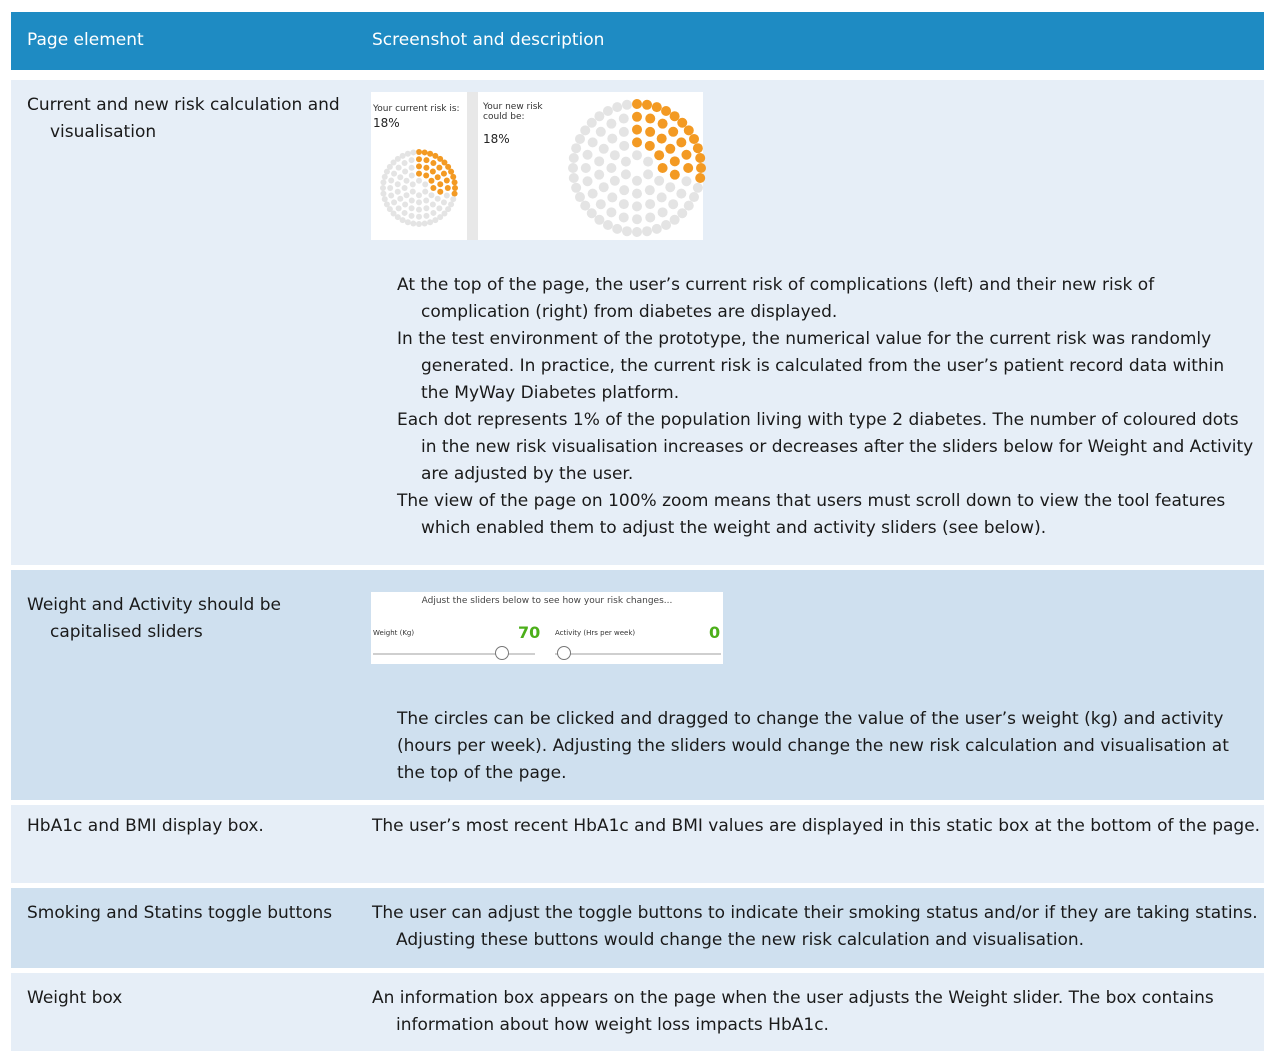 Image resolution: width=1264 pixels, height=1051 pixels. What do you see at coordinates (715, 632) in the screenshot?
I see `activity-slider-value: 0` at bounding box center [715, 632].